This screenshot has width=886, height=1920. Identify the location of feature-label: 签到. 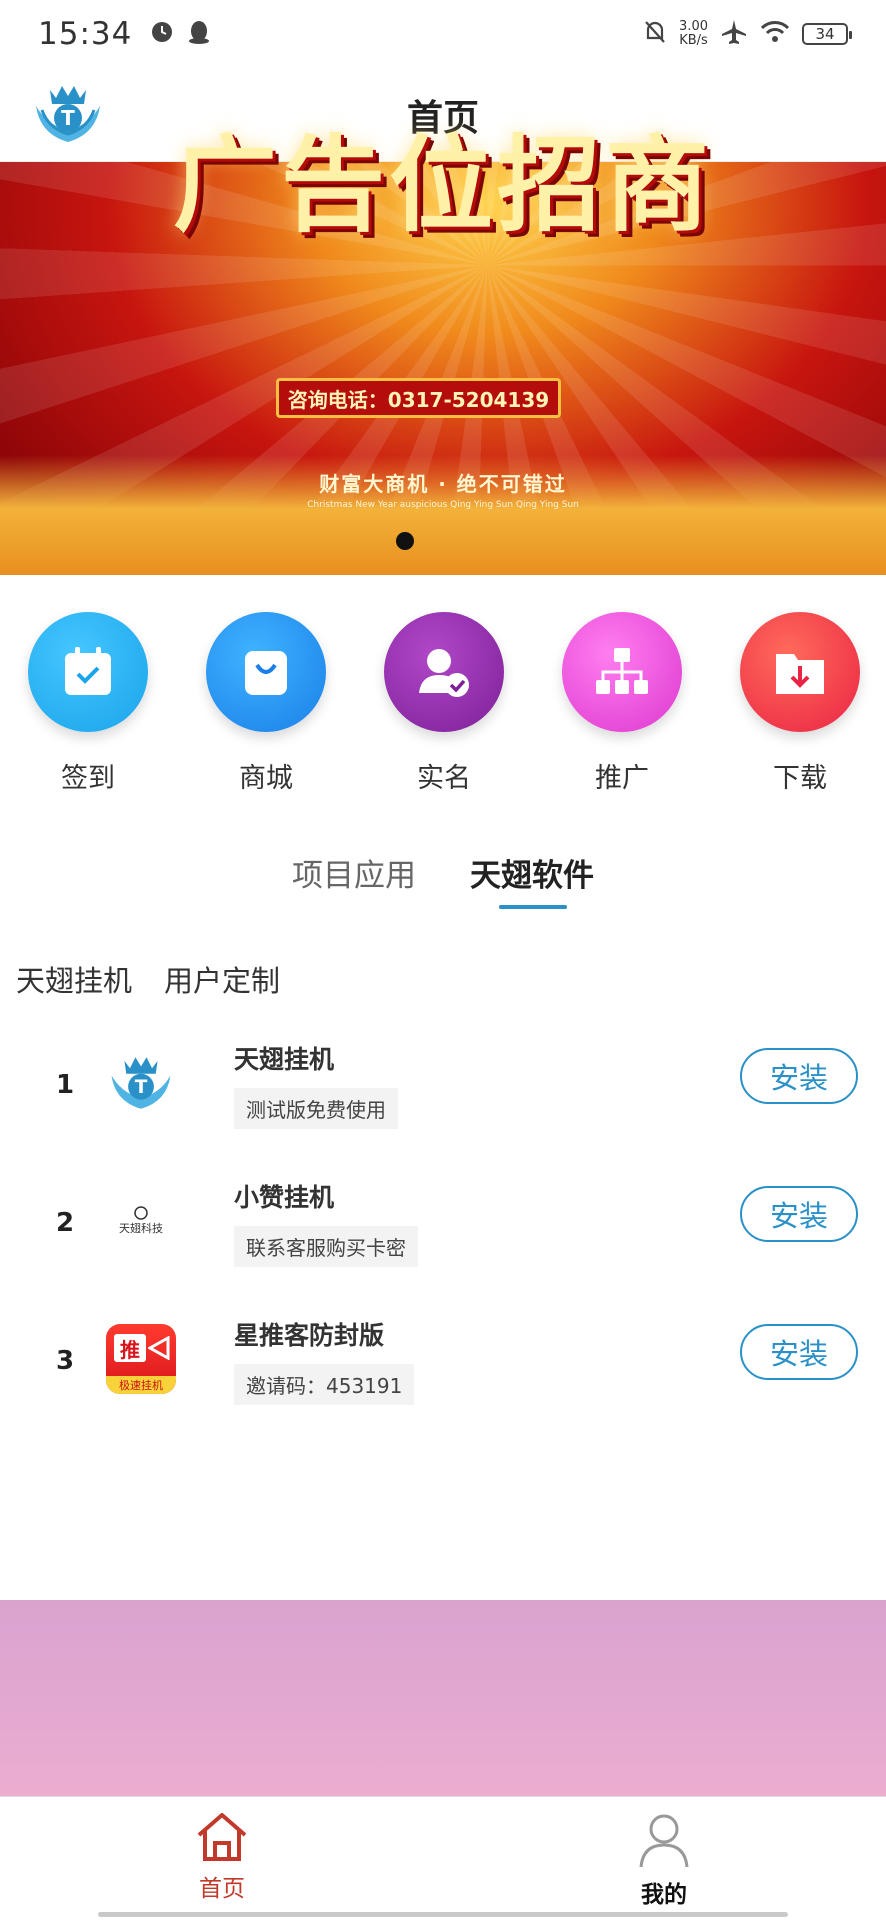
(88, 778).